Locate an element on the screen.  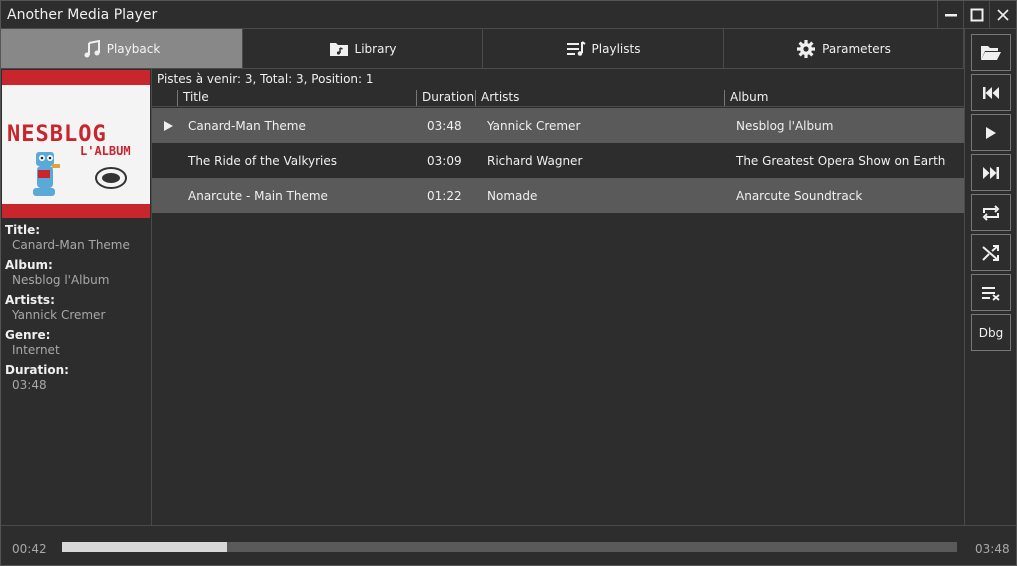
repeat-icon is located at coordinates (991, 212).